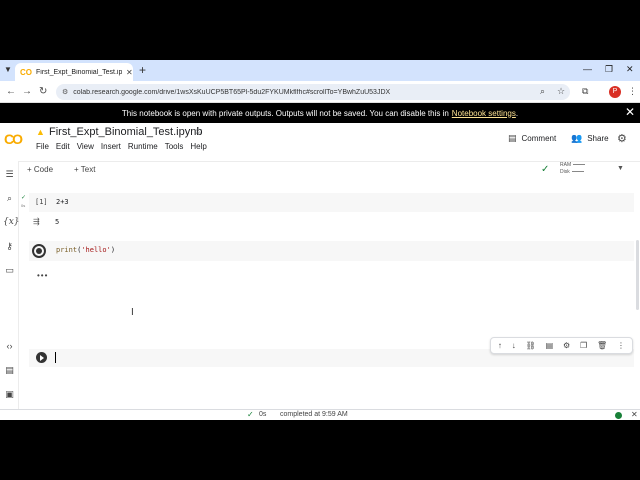 The height and width of the screenshot is (480, 640). Describe the element at coordinates (125, 132) in the screenshot. I see `notebook-title: First_Expt_Binomial_Test.ipynb` at that location.